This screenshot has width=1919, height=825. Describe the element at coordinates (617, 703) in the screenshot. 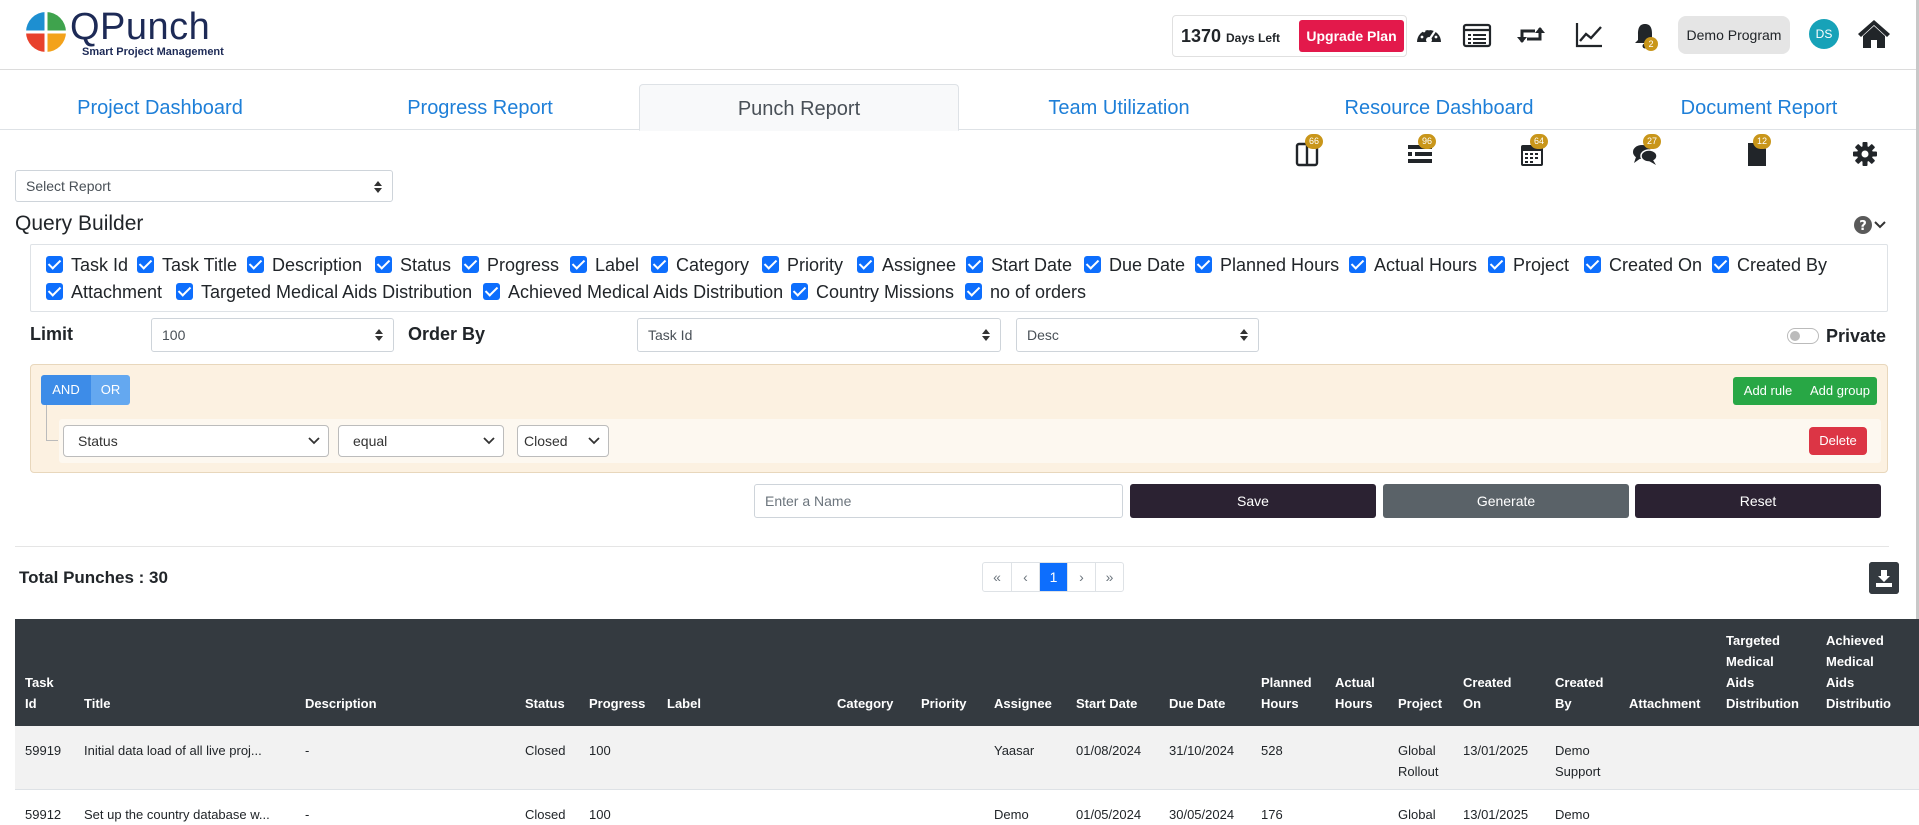

I see `table-column-header: Progress` at that location.